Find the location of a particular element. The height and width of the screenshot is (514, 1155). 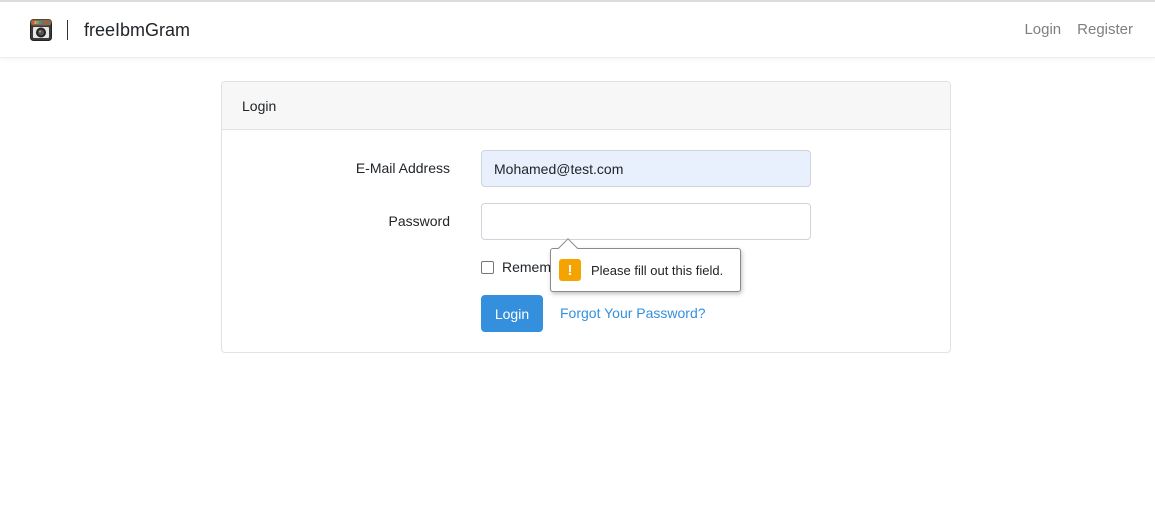

remember-me-checkbox is located at coordinates (487, 267).